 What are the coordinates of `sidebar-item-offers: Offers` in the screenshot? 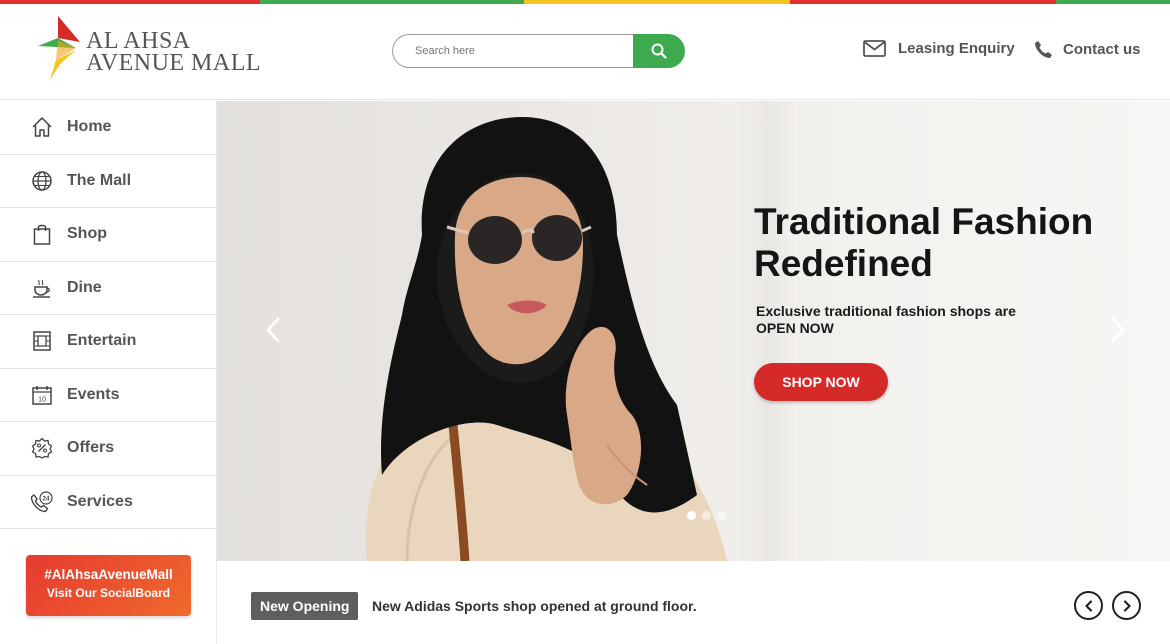 It's located at (108, 449).